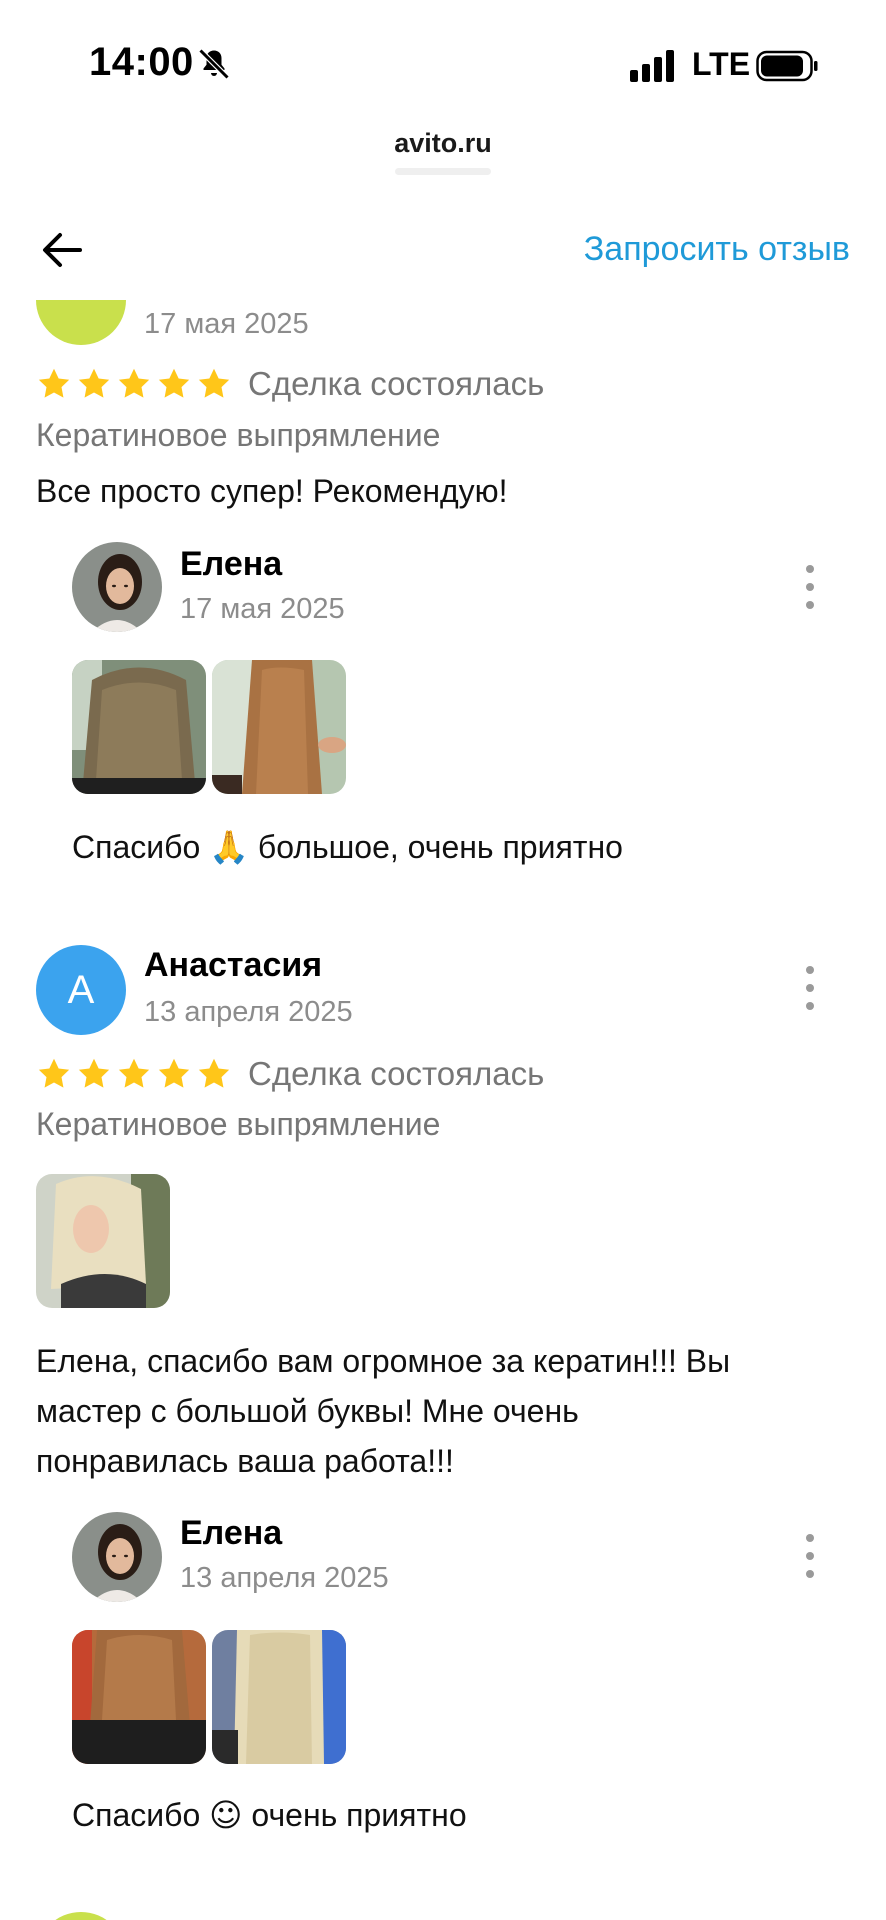 The width and height of the screenshot is (886, 1920). What do you see at coordinates (787, 66) in the screenshot?
I see `battery-icon` at bounding box center [787, 66].